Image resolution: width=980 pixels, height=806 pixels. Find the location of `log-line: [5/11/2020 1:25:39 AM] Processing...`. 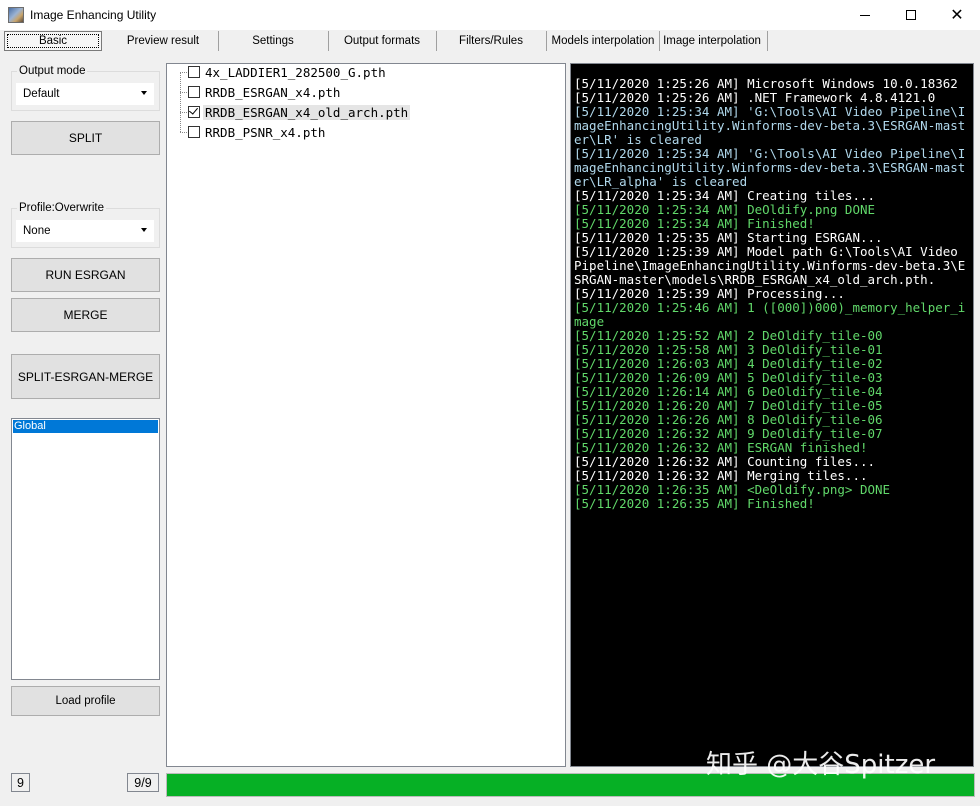

log-line: [5/11/2020 1:25:39 AM] Processing... is located at coordinates (709, 293).